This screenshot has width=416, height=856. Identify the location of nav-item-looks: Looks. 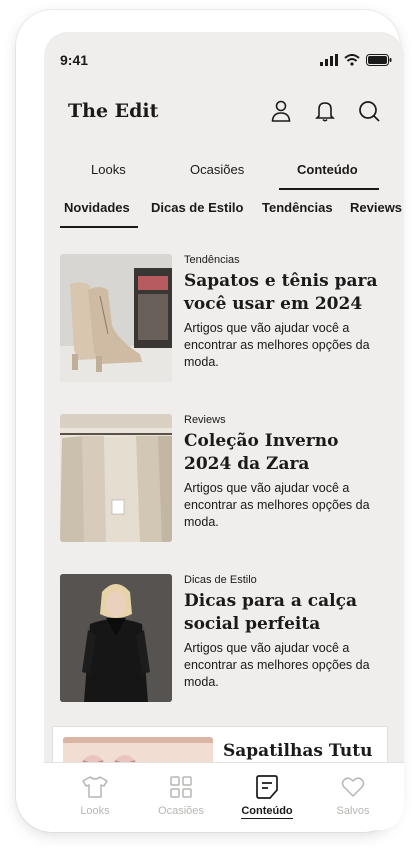
(95, 796).